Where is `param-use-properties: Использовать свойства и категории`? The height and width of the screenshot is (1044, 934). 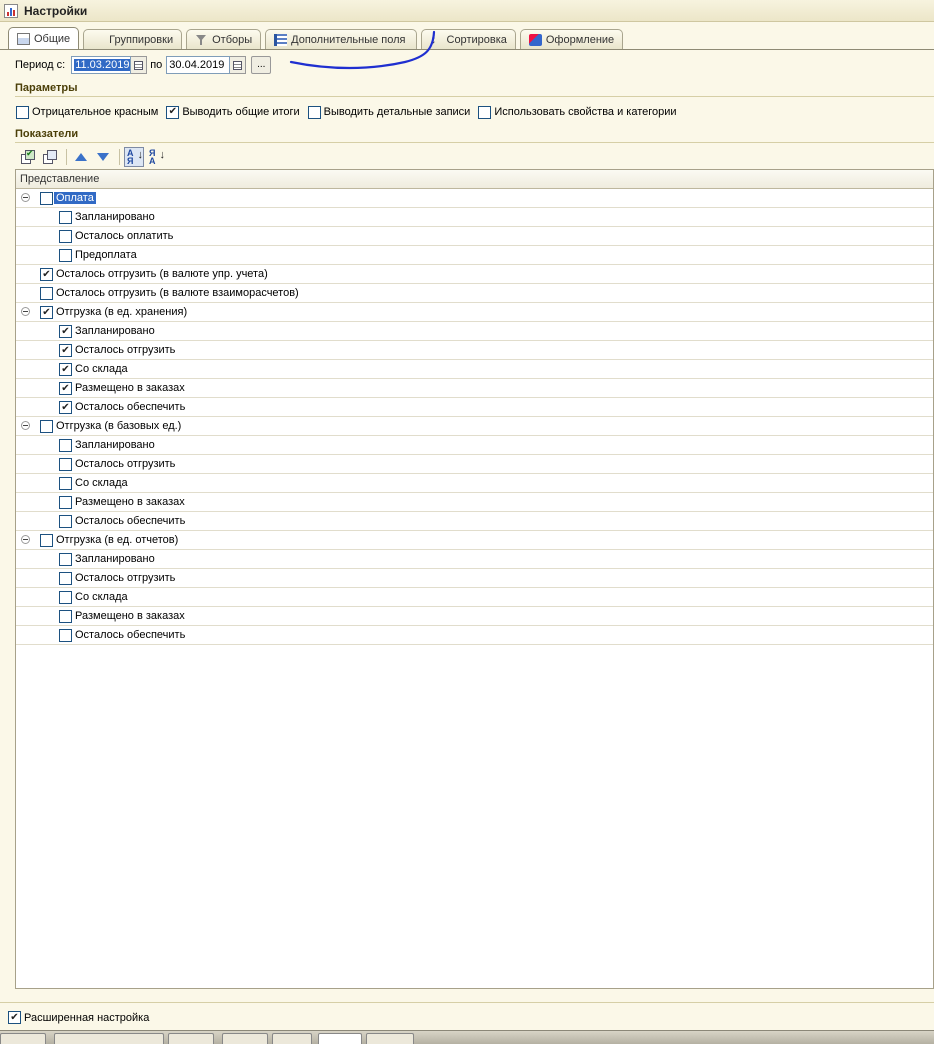
param-use-properties: Использовать свойства и категории is located at coordinates (577, 112).